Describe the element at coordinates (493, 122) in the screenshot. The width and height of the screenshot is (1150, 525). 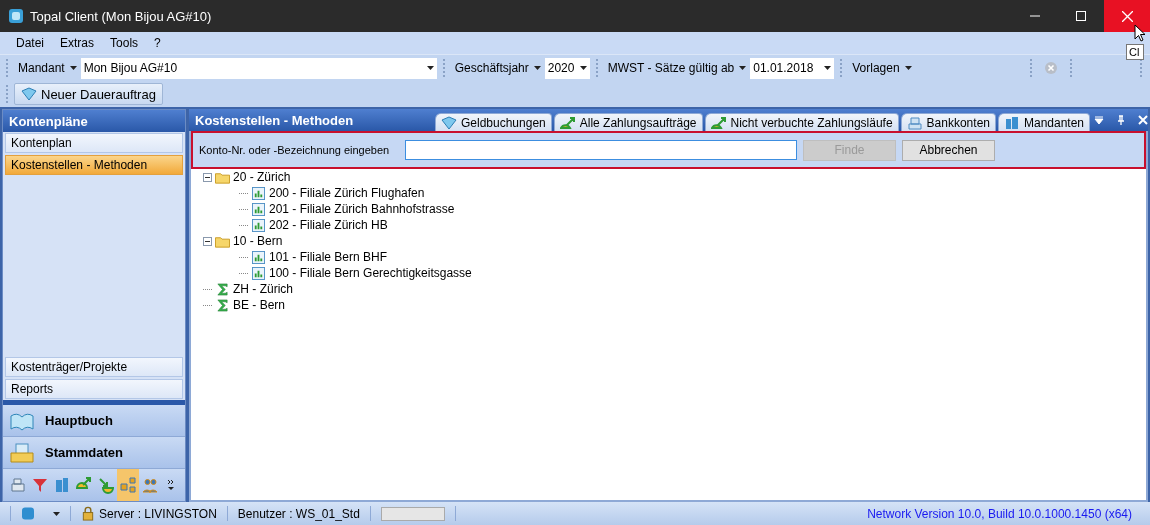
I see `tab: Geldbuchungen` at that location.